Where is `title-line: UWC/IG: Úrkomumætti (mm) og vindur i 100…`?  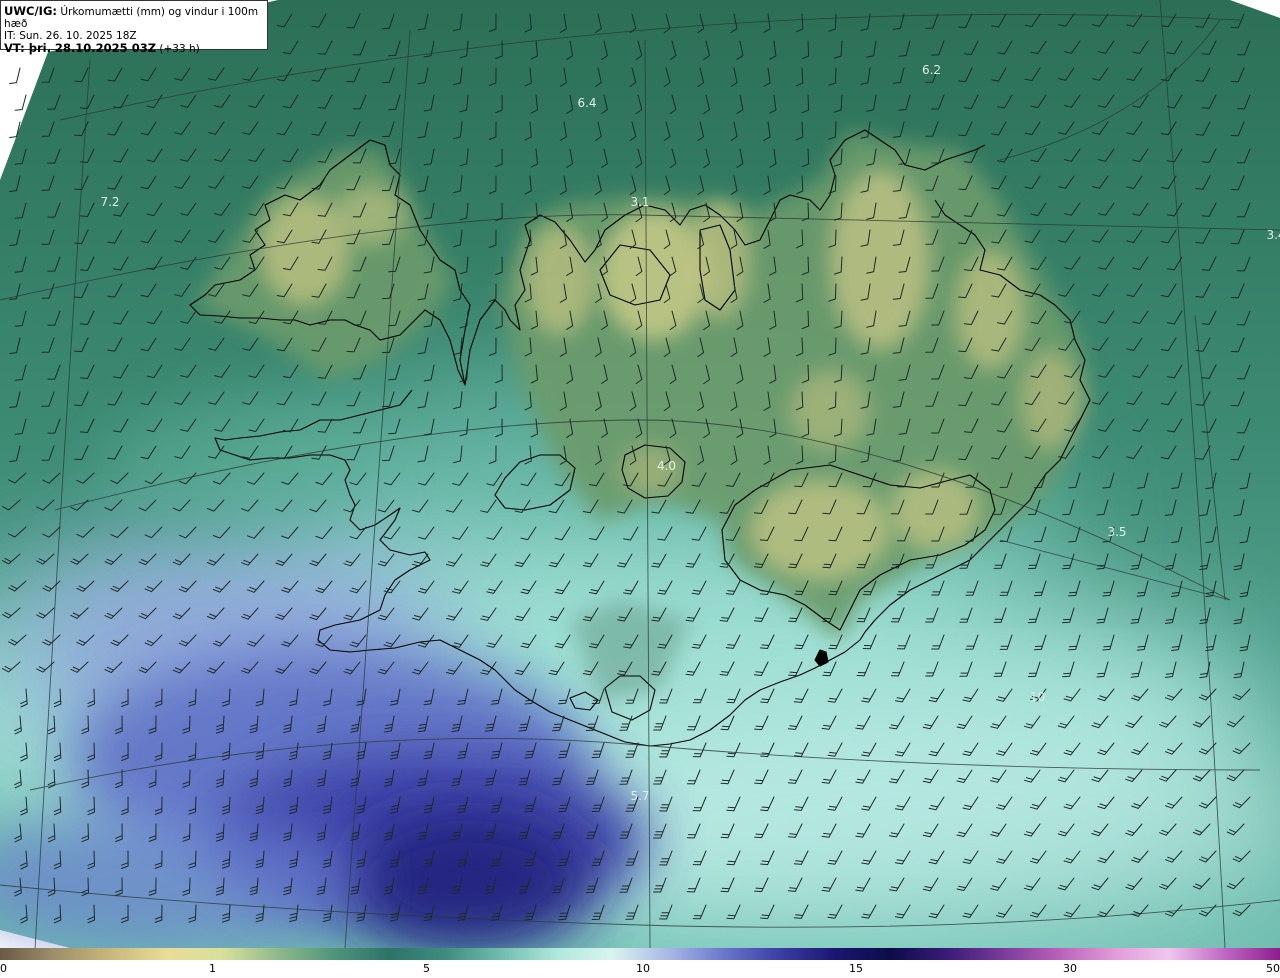 title-line: UWC/IG: Úrkomumætti (mm) og vindur i 100… is located at coordinates (134, 17).